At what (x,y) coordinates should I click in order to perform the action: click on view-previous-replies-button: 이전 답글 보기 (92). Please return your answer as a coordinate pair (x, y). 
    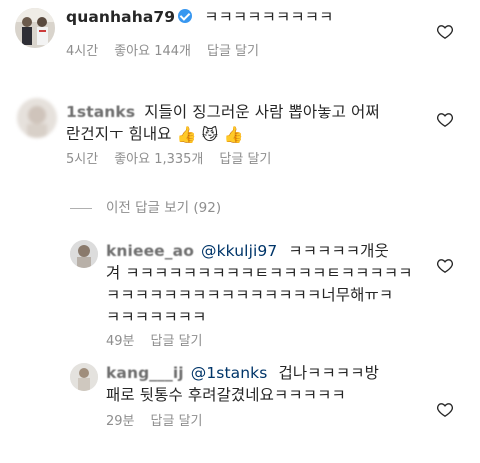
    Looking at the image, I should click on (145, 206).